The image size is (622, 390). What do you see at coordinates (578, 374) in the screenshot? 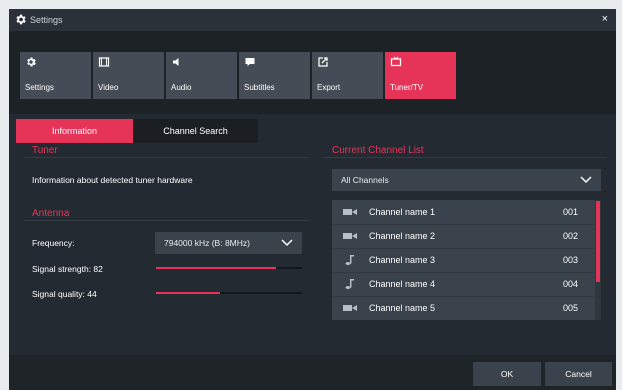
I see `cancel-button: Cancel` at bounding box center [578, 374].